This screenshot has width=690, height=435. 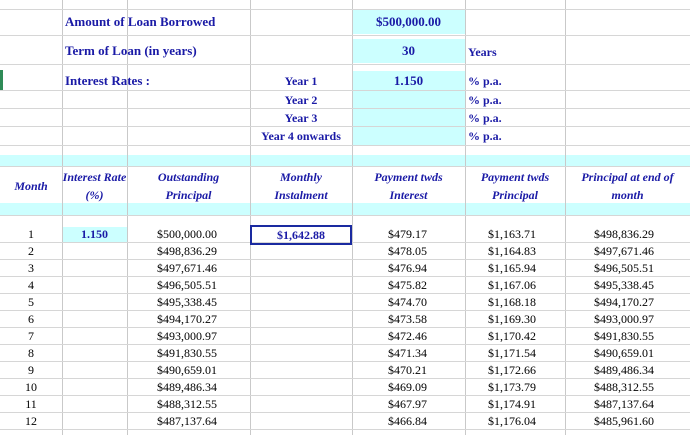 I want to click on interest-cell: $479.17, so click(x=418, y=234).